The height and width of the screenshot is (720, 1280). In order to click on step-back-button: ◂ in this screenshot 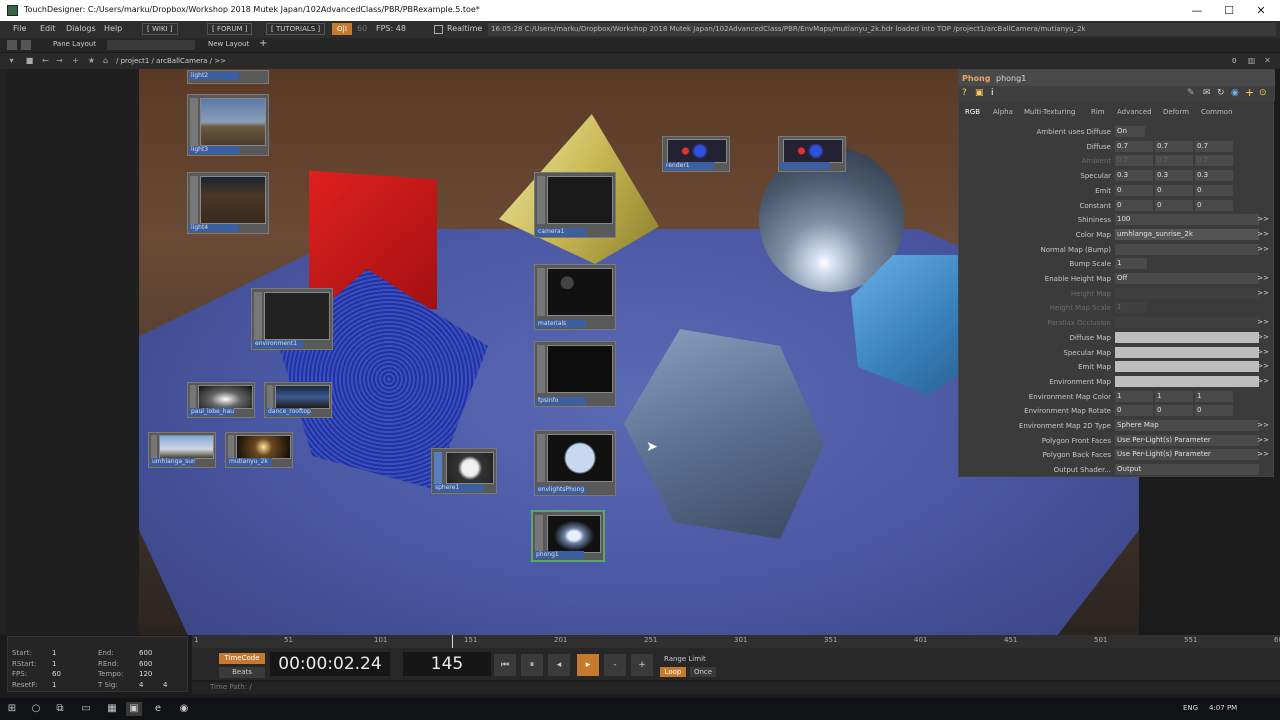, I will do `click(559, 665)`.